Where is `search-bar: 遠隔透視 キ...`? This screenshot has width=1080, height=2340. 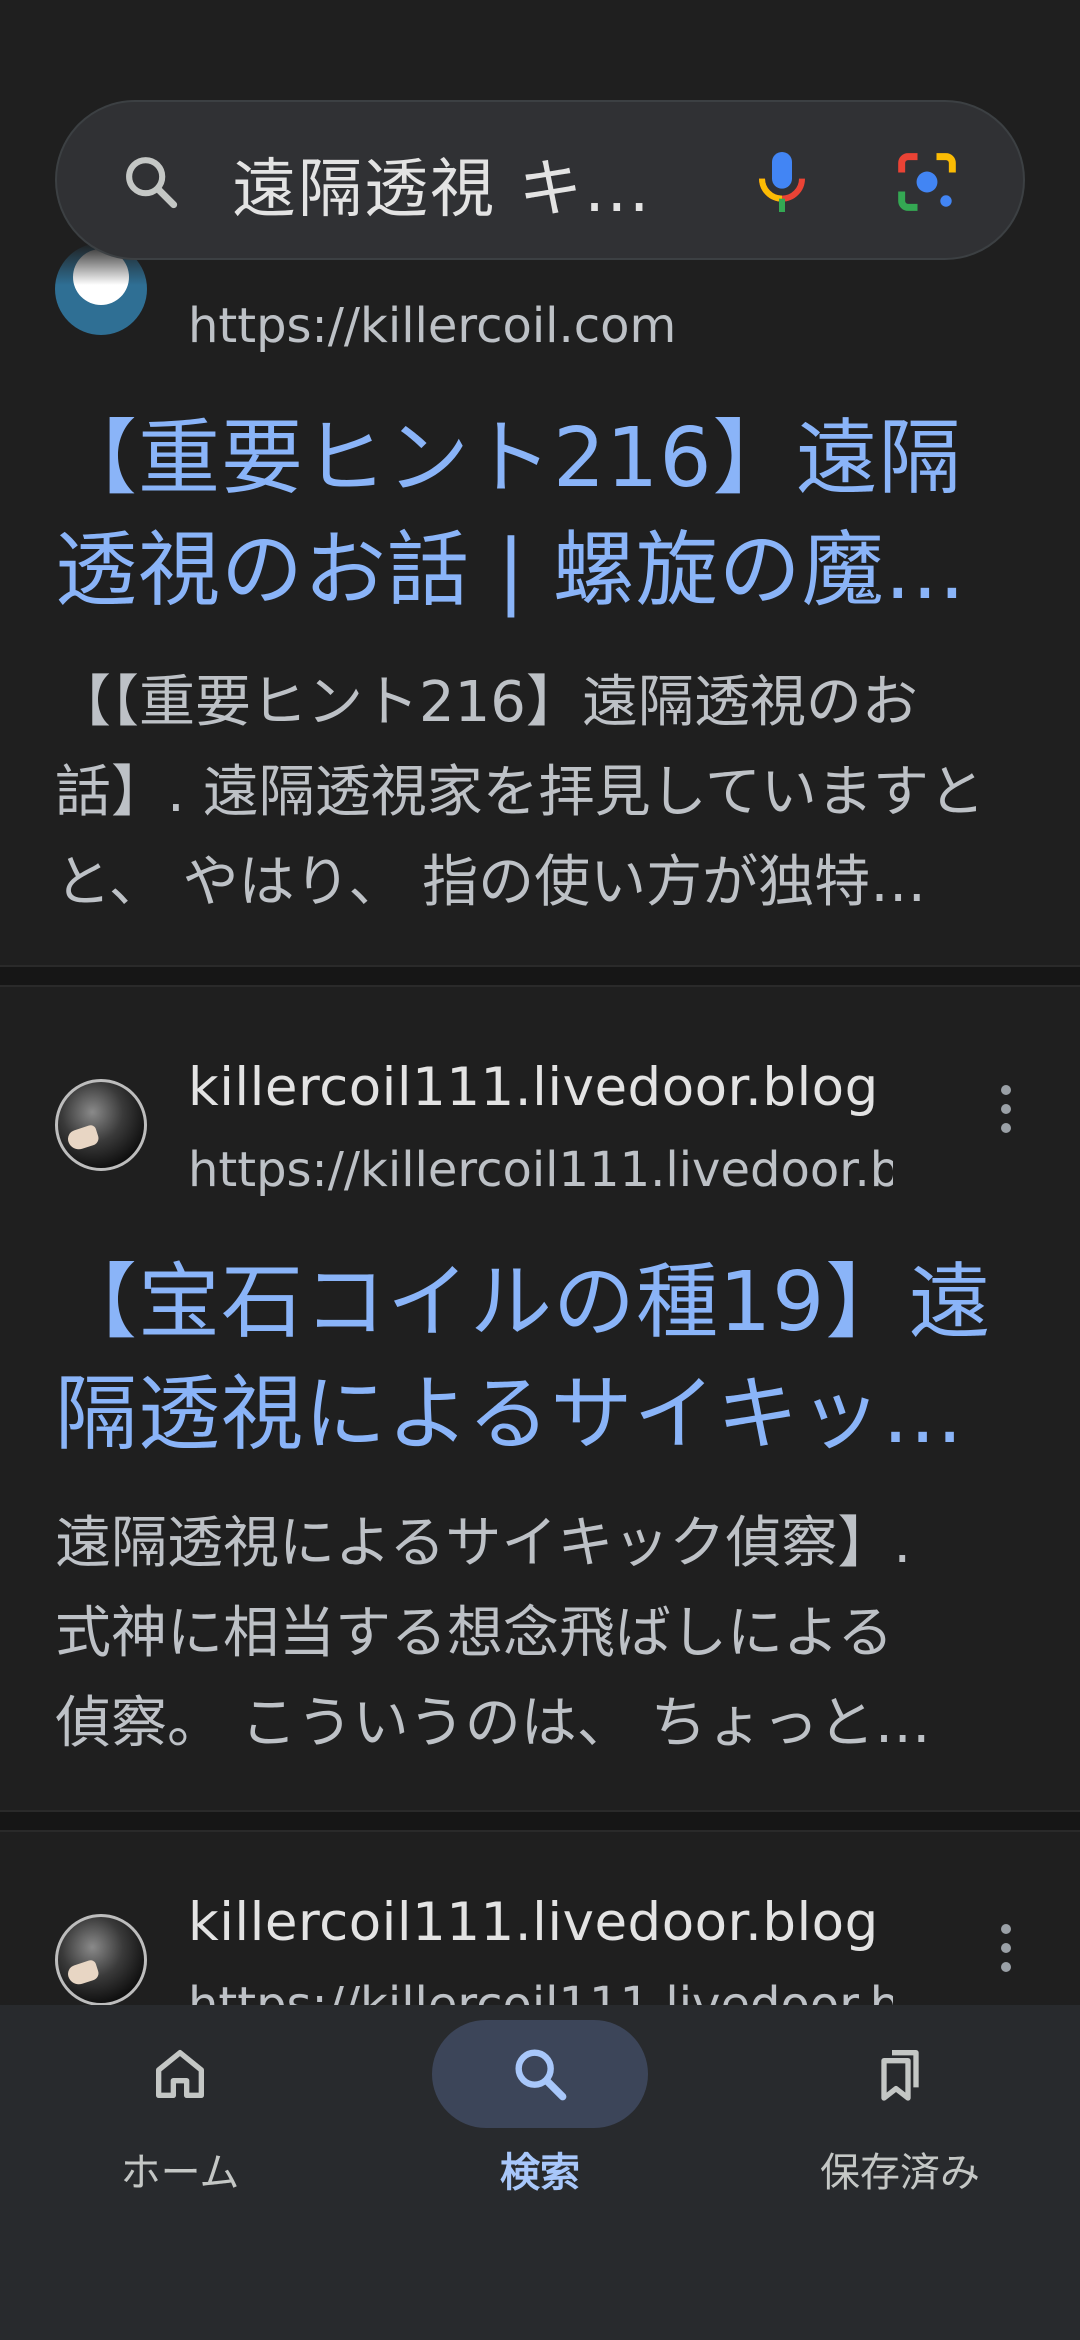
search-bar: 遠隔透視 キ... is located at coordinates (540, 180).